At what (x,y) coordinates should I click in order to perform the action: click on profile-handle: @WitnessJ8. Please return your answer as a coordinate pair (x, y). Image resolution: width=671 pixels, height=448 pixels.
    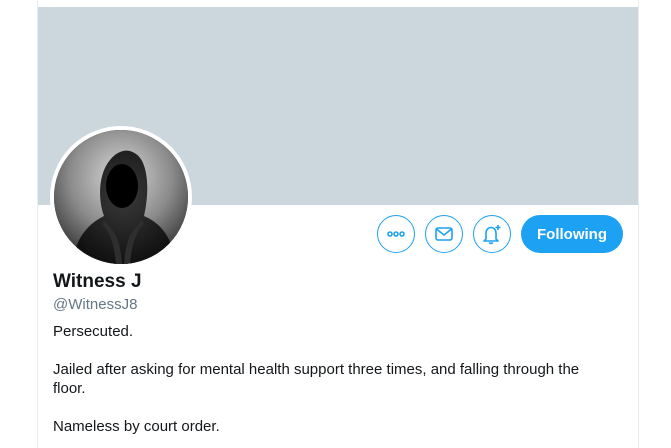
    Looking at the image, I should click on (95, 304).